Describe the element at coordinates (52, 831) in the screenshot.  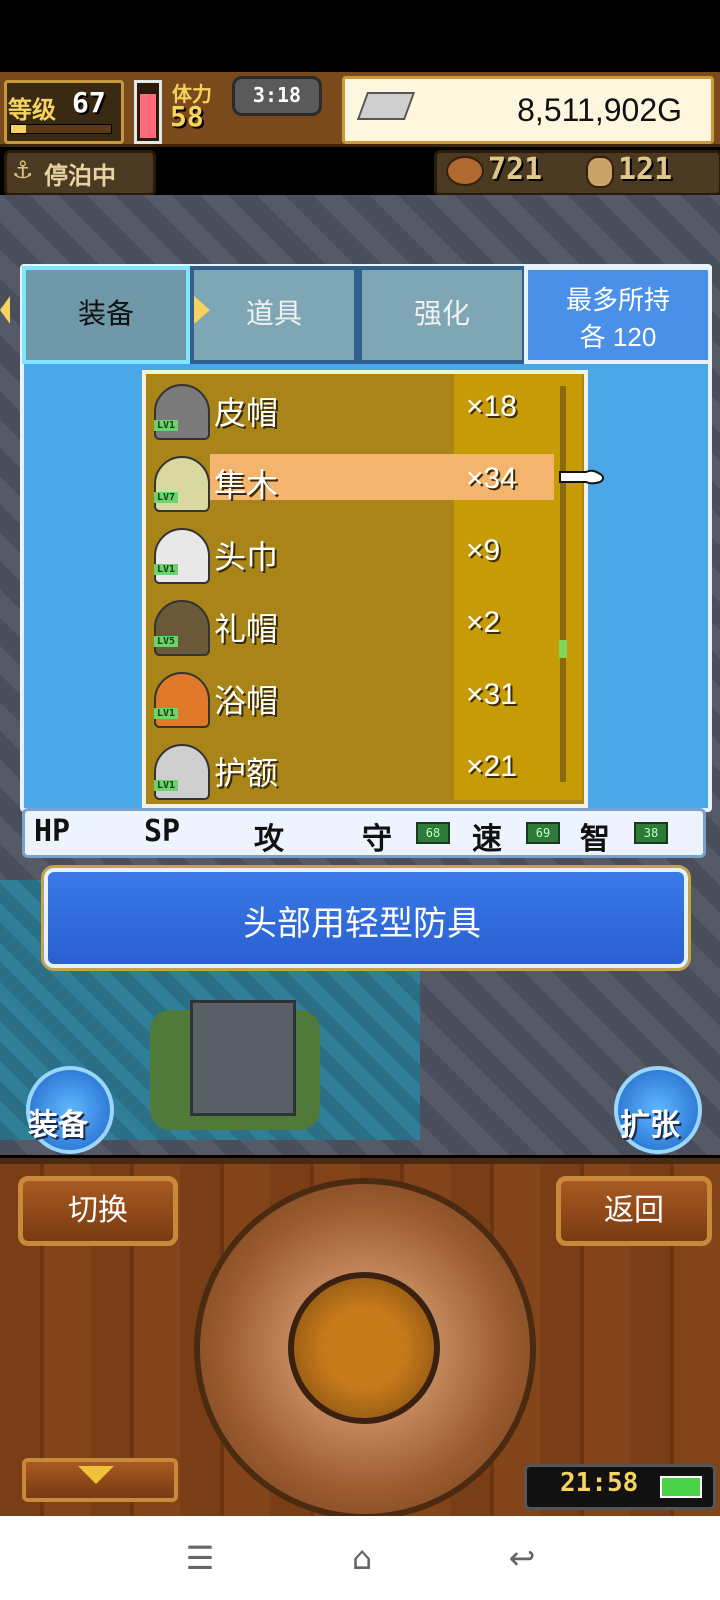
I see `stat-hp-label: HP` at that location.